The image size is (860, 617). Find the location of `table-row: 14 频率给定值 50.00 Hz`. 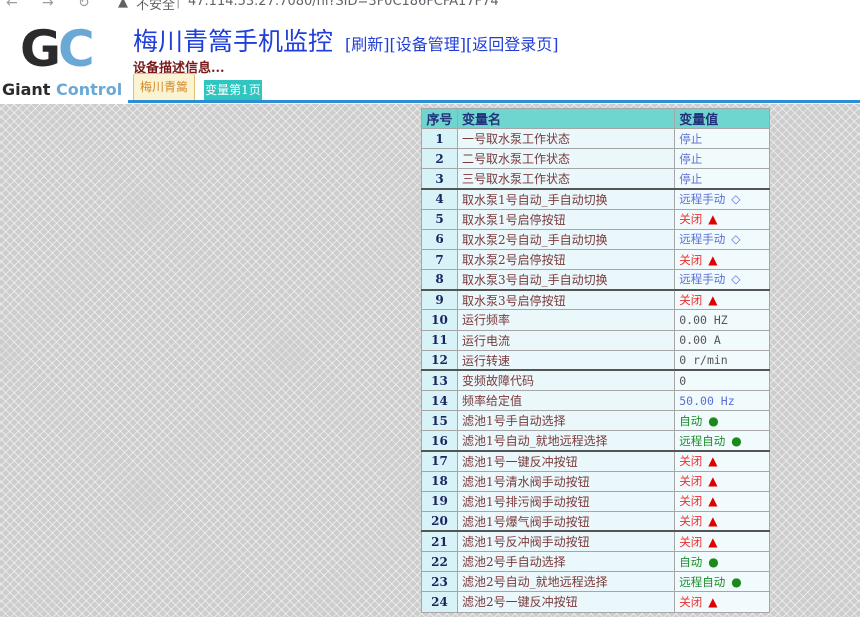

table-row: 14 频率给定值 50.00 Hz is located at coordinates (595, 400).